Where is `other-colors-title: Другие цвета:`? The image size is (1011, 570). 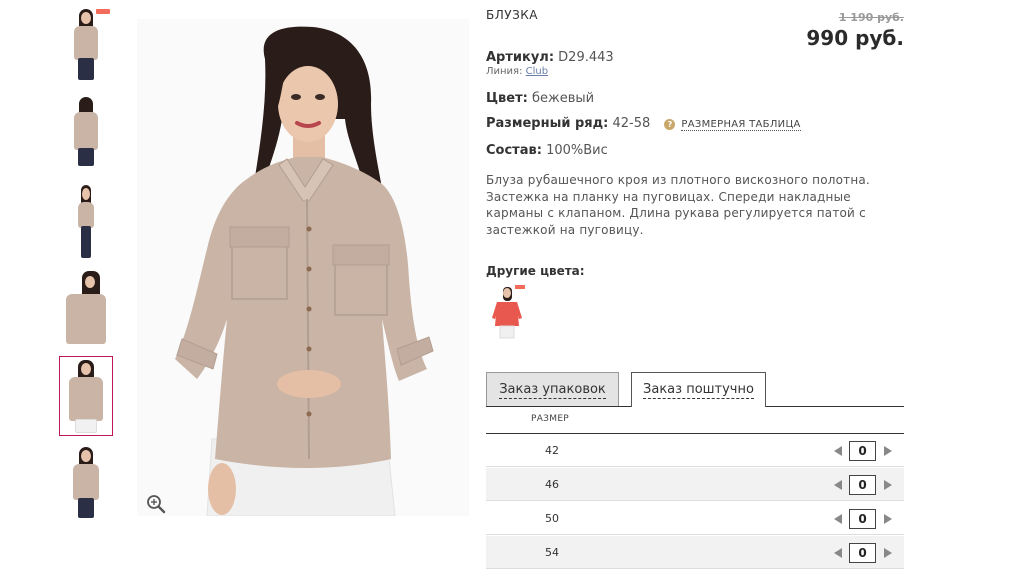
other-colors-title: Другие цвета: is located at coordinates (535, 271).